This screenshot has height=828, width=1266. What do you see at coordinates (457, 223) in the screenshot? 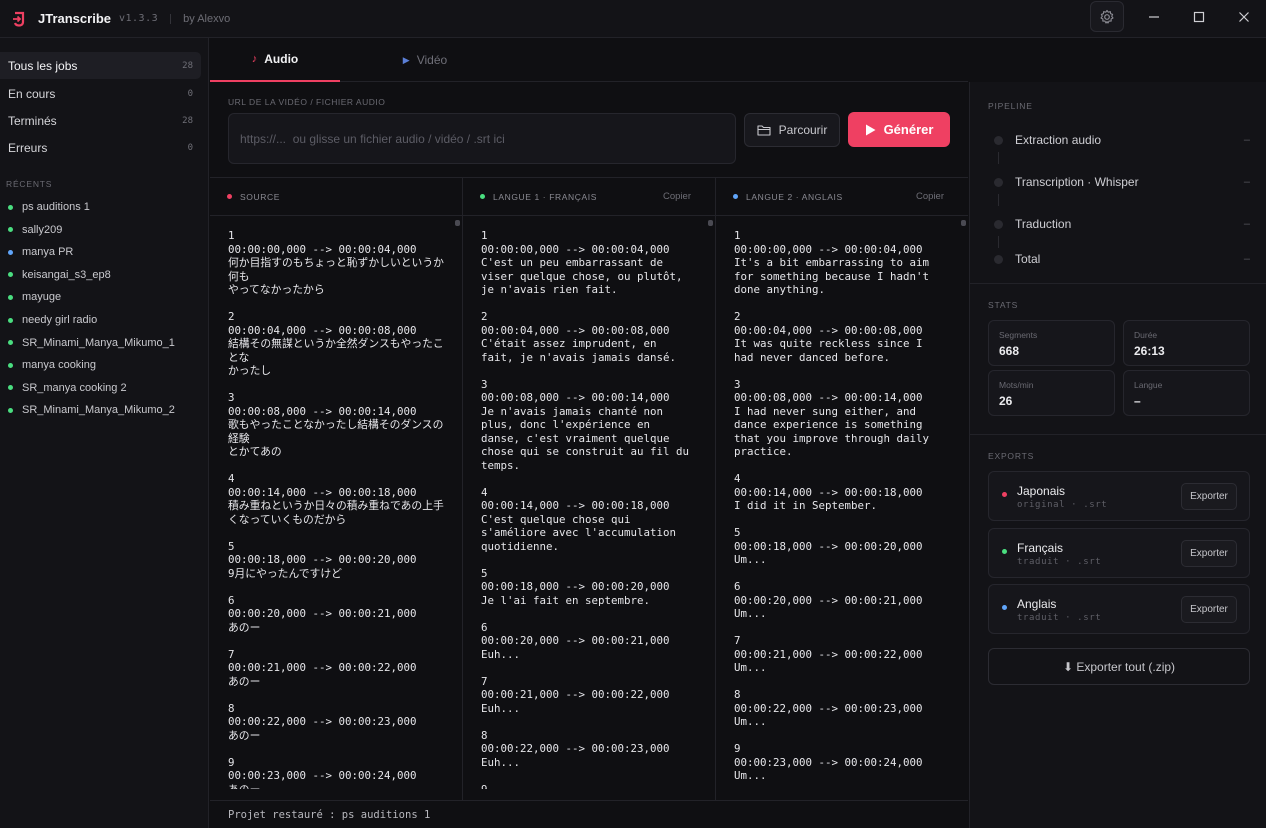
I see `source-scrollbar` at bounding box center [457, 223].